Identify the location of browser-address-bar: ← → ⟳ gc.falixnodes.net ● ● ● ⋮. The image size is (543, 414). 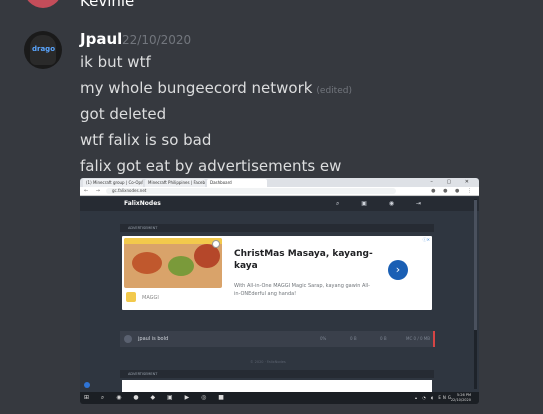
(279, 191).